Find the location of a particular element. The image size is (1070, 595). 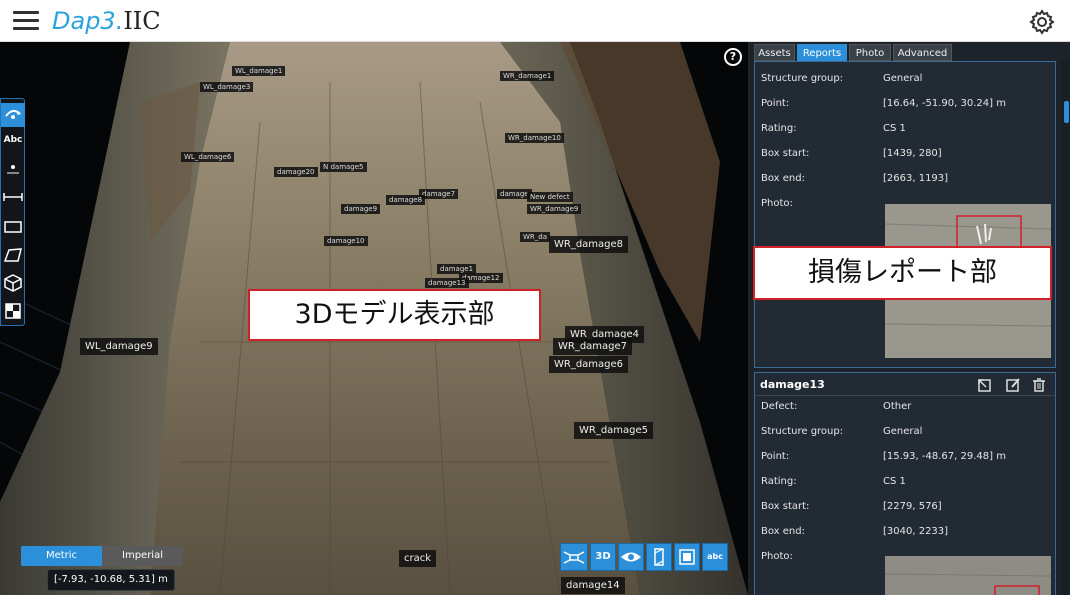

image-view-button is located at coordinates (687, 557).